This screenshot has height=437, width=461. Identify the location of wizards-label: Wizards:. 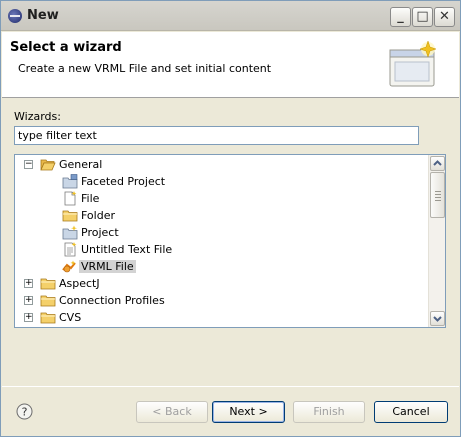
(37, 116).